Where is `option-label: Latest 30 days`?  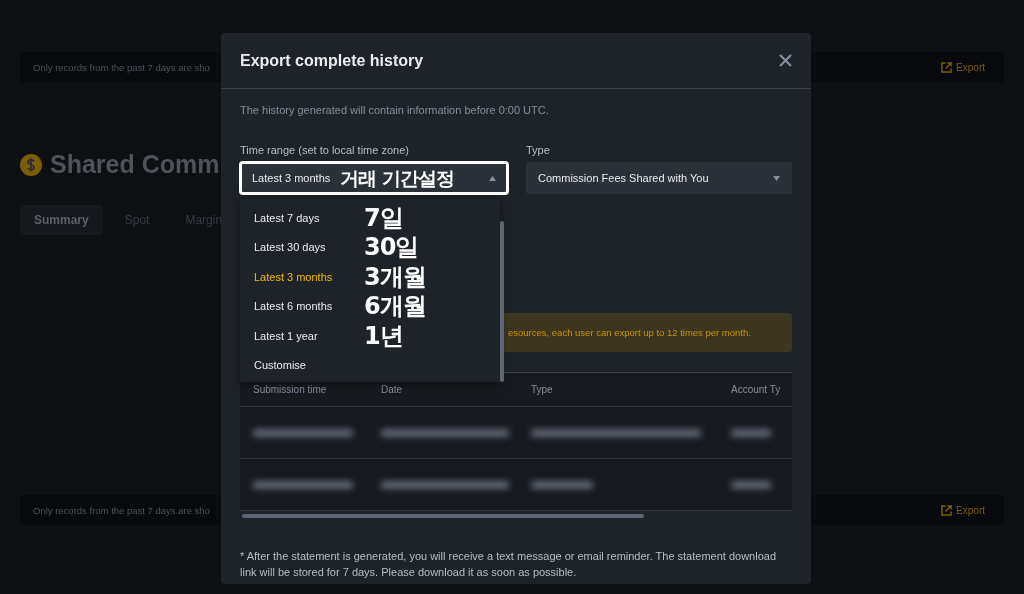 option-label: Latest 30 days is located at coordinates (290, 247).